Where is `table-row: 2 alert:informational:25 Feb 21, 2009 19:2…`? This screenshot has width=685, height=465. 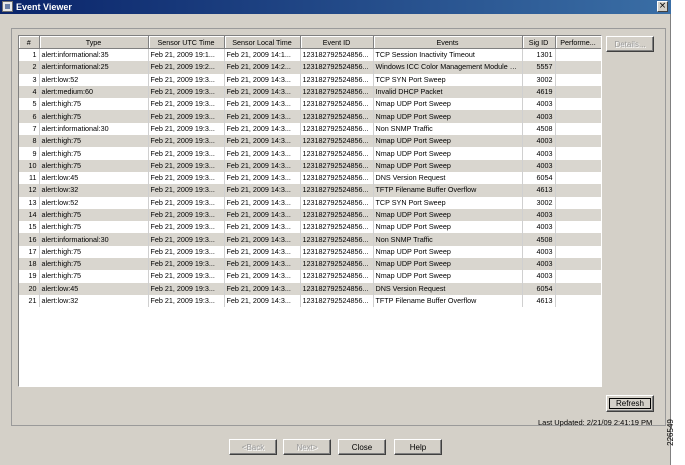 table-row: 2 alert:informational:25 Feb 21, 2009 19:2… is located at coordinates (310, 67).